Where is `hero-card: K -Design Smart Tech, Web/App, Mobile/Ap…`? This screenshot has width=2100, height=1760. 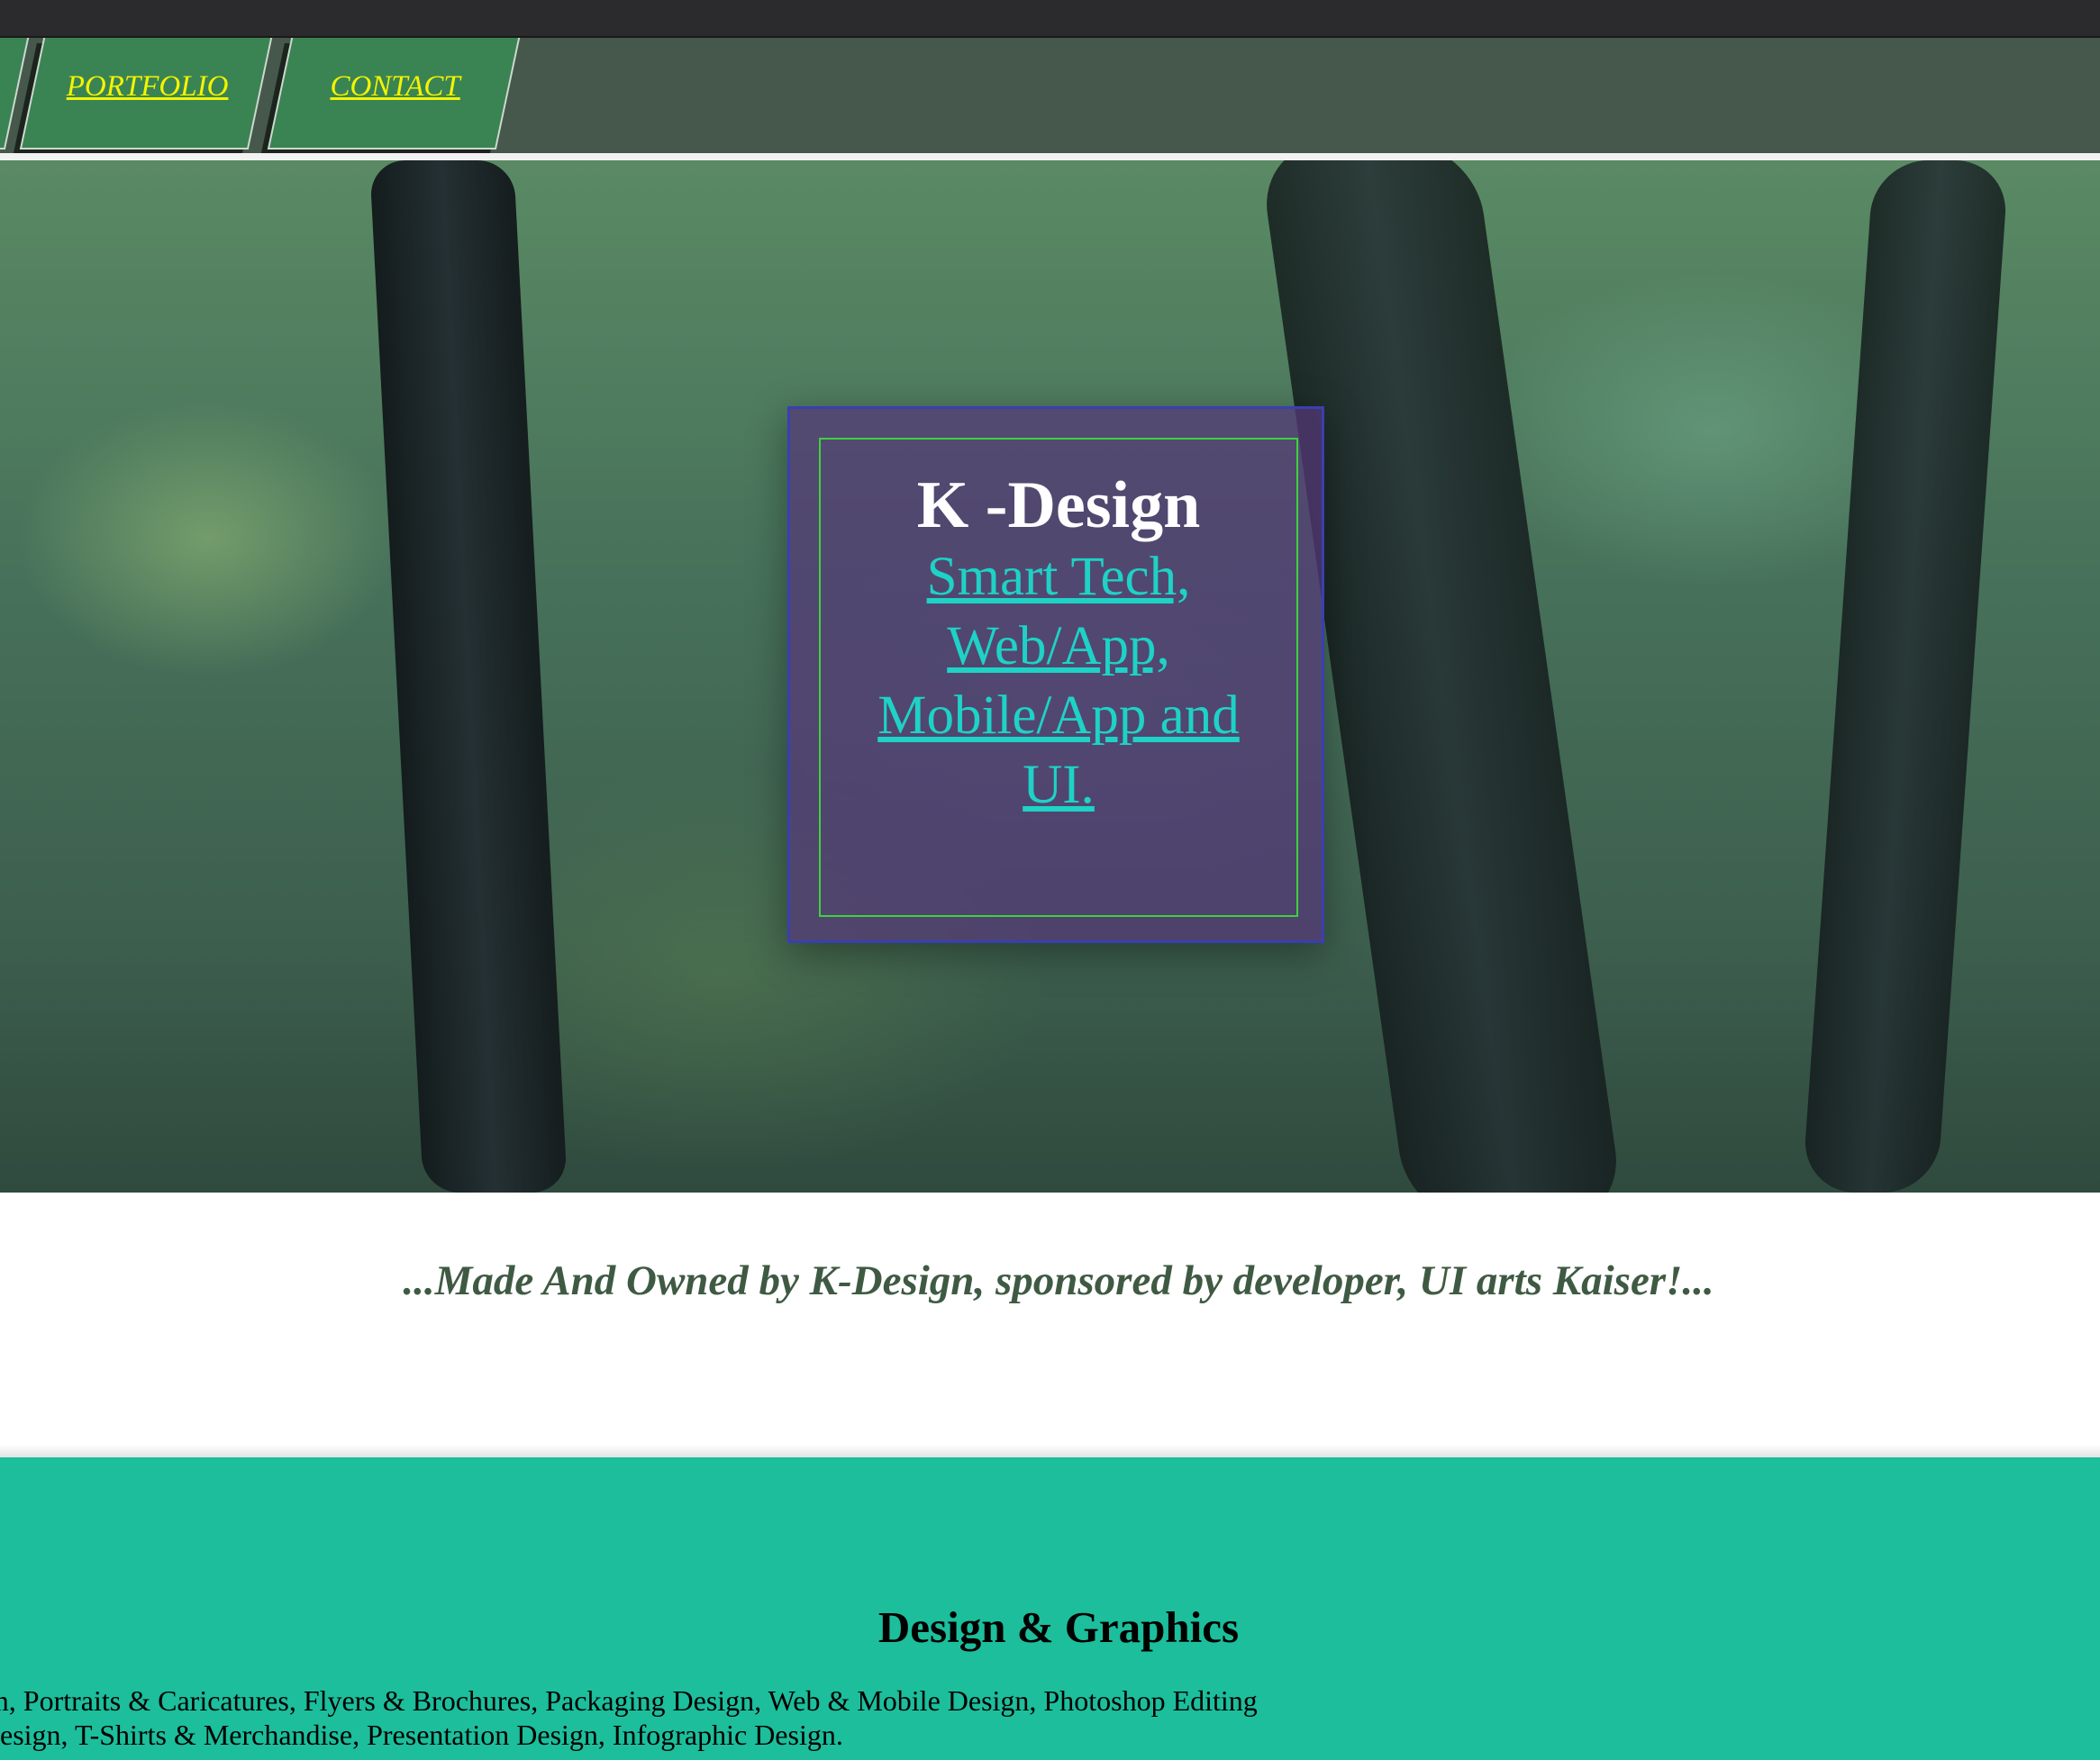
hero-card: K -Design Smart Tech, Web/App, Mobile/Ap… is located at coordinates (1055, 674).